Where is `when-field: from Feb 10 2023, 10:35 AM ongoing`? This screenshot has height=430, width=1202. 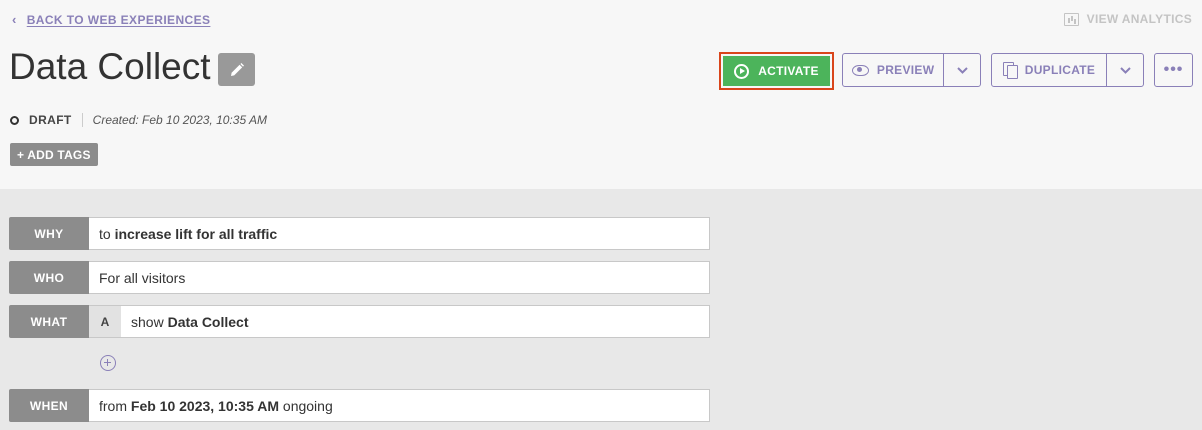 when-field: from Feb 10 2023, 10:35 AM ongoing is located at coordinates (399, 405).